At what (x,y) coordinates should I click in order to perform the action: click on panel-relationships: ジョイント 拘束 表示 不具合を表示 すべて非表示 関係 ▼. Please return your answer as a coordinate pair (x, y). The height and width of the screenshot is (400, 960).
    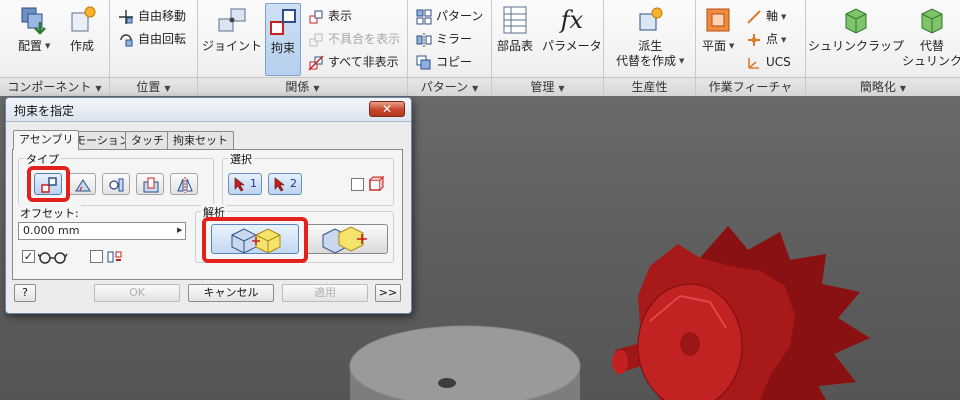
    Looking at the image, I should click on (303, 48).